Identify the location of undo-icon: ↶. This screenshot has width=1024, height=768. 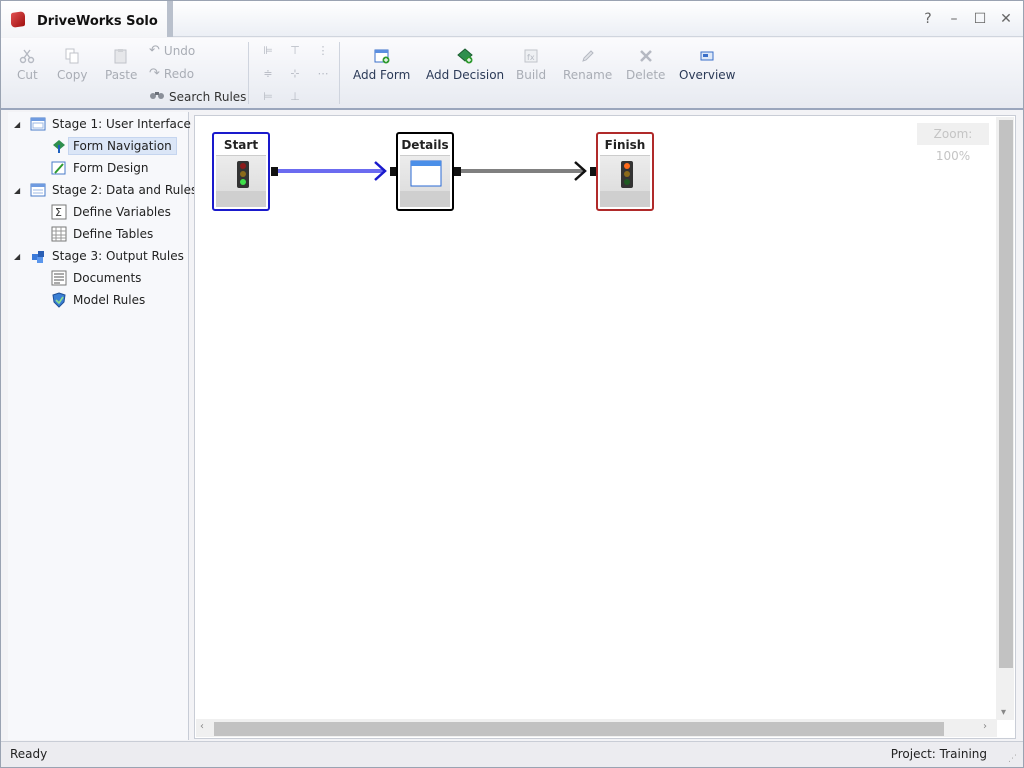
(154, 50).